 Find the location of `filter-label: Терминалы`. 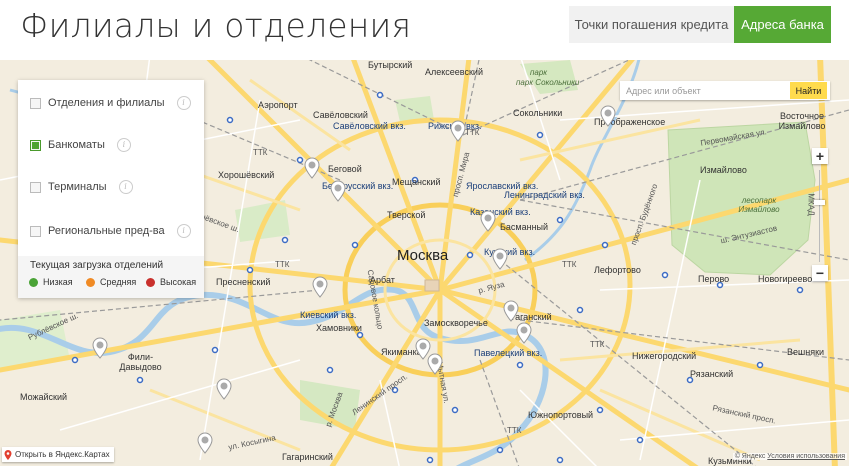

filter-label: Терминалы is located at coordinates (77, 187).